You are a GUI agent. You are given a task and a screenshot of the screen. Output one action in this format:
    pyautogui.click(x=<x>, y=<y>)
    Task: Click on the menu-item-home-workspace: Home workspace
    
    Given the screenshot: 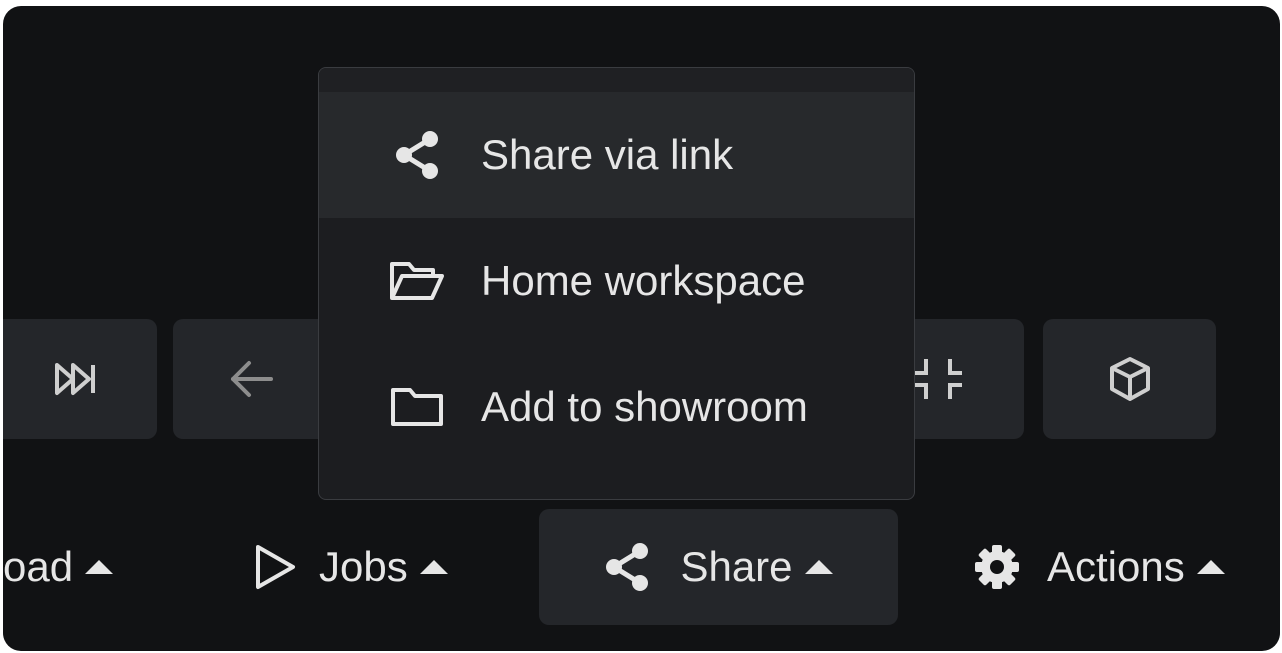 What is the action you would take?
    pyautogui.click(x=616, y=281)
    